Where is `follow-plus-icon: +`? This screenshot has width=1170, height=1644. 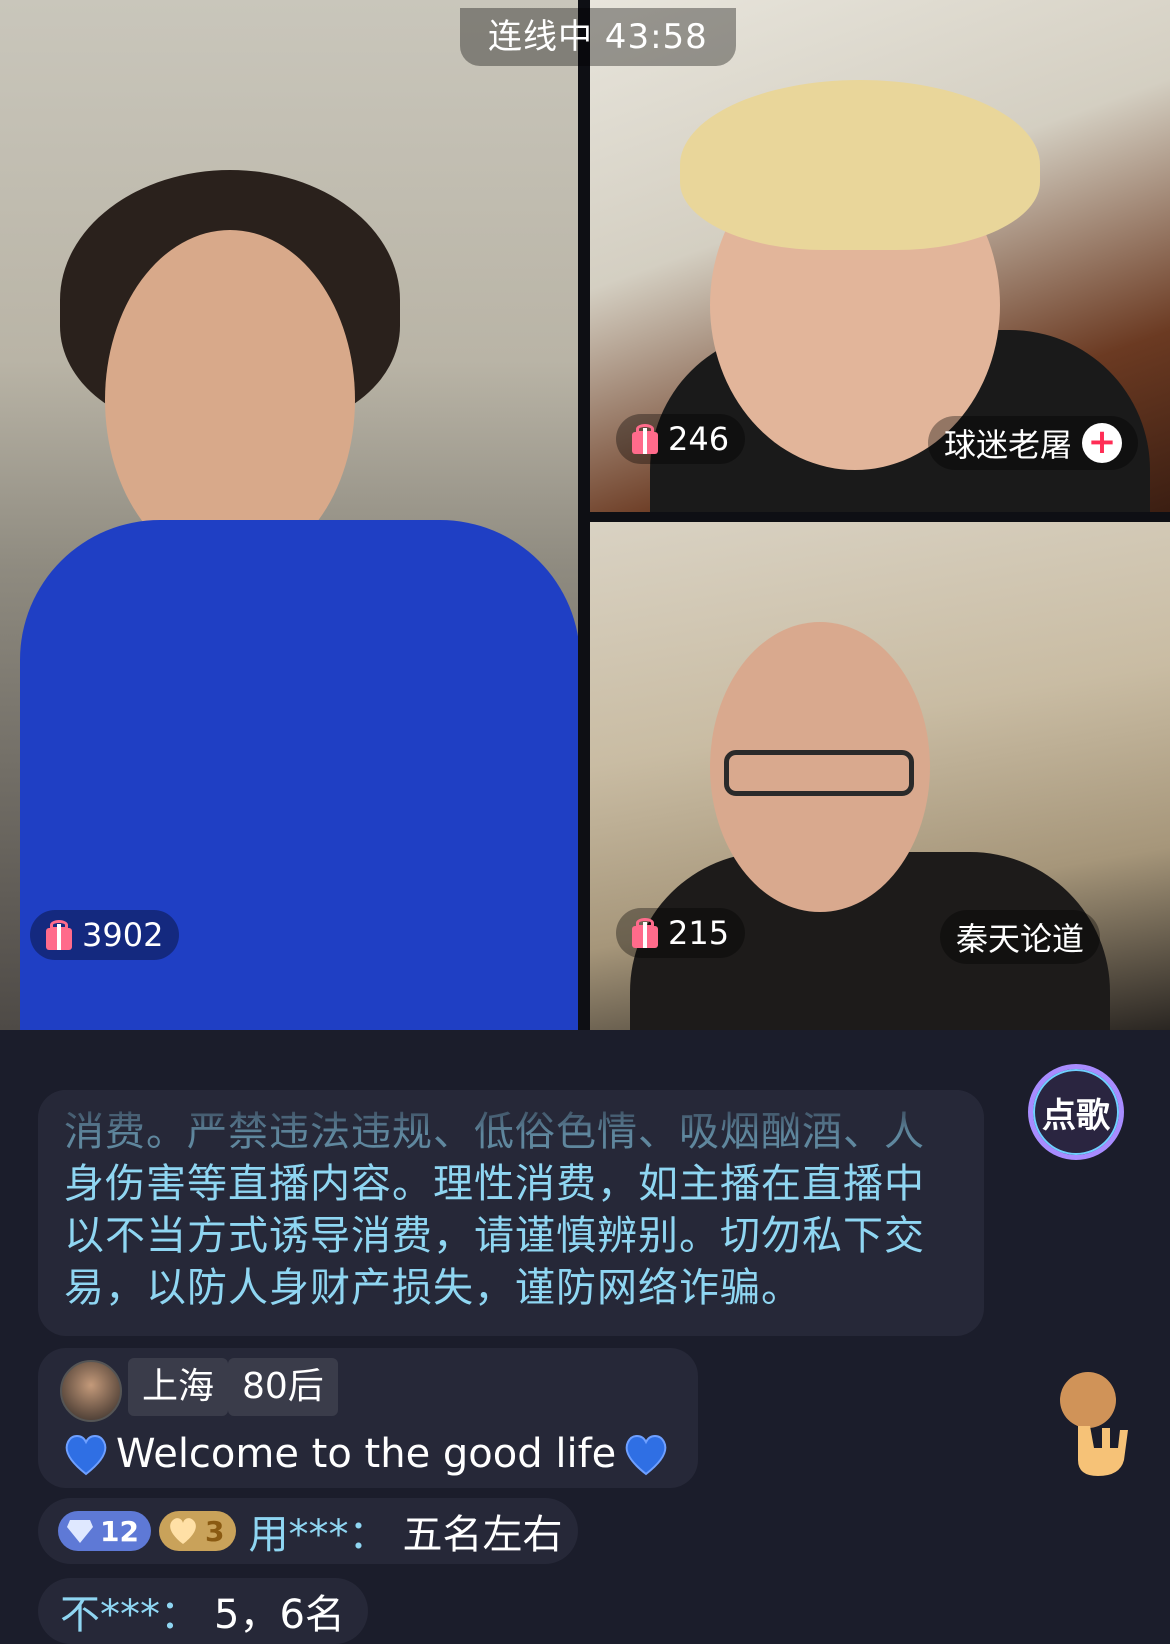
follow-plus-icon: + is located at coordinates (1102, 443).